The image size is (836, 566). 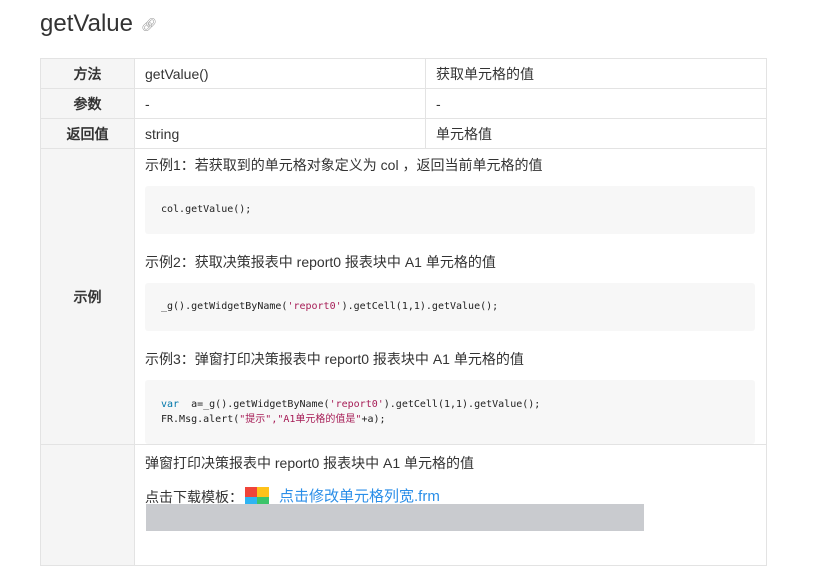 What do you see at coordinates (310, 463) in the screenshot?
I see `tip-text: 弹窗打印决策报表中 report0 报表块中 A1 单元格的值` at bounding box center [310, 463].